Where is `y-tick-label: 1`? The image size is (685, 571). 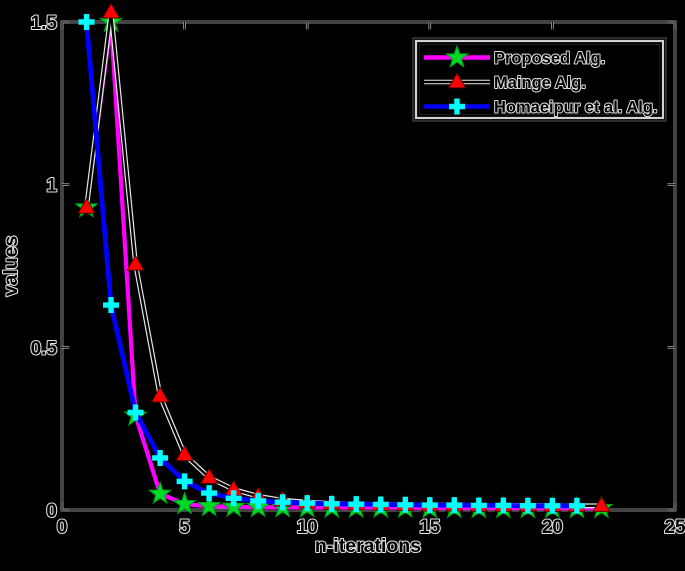
y-tick-label: 1 is located at coordinates (51, 186).